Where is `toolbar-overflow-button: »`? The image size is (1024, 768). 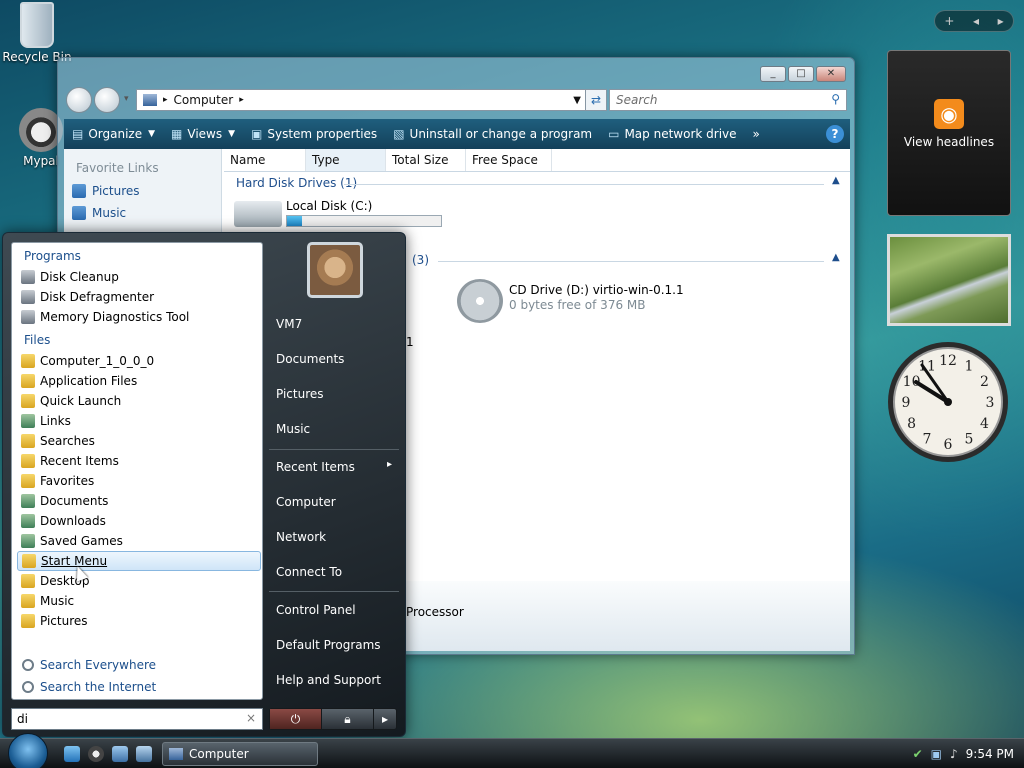 toolbar-overflow-button: » is located at coordinates (756, 134).